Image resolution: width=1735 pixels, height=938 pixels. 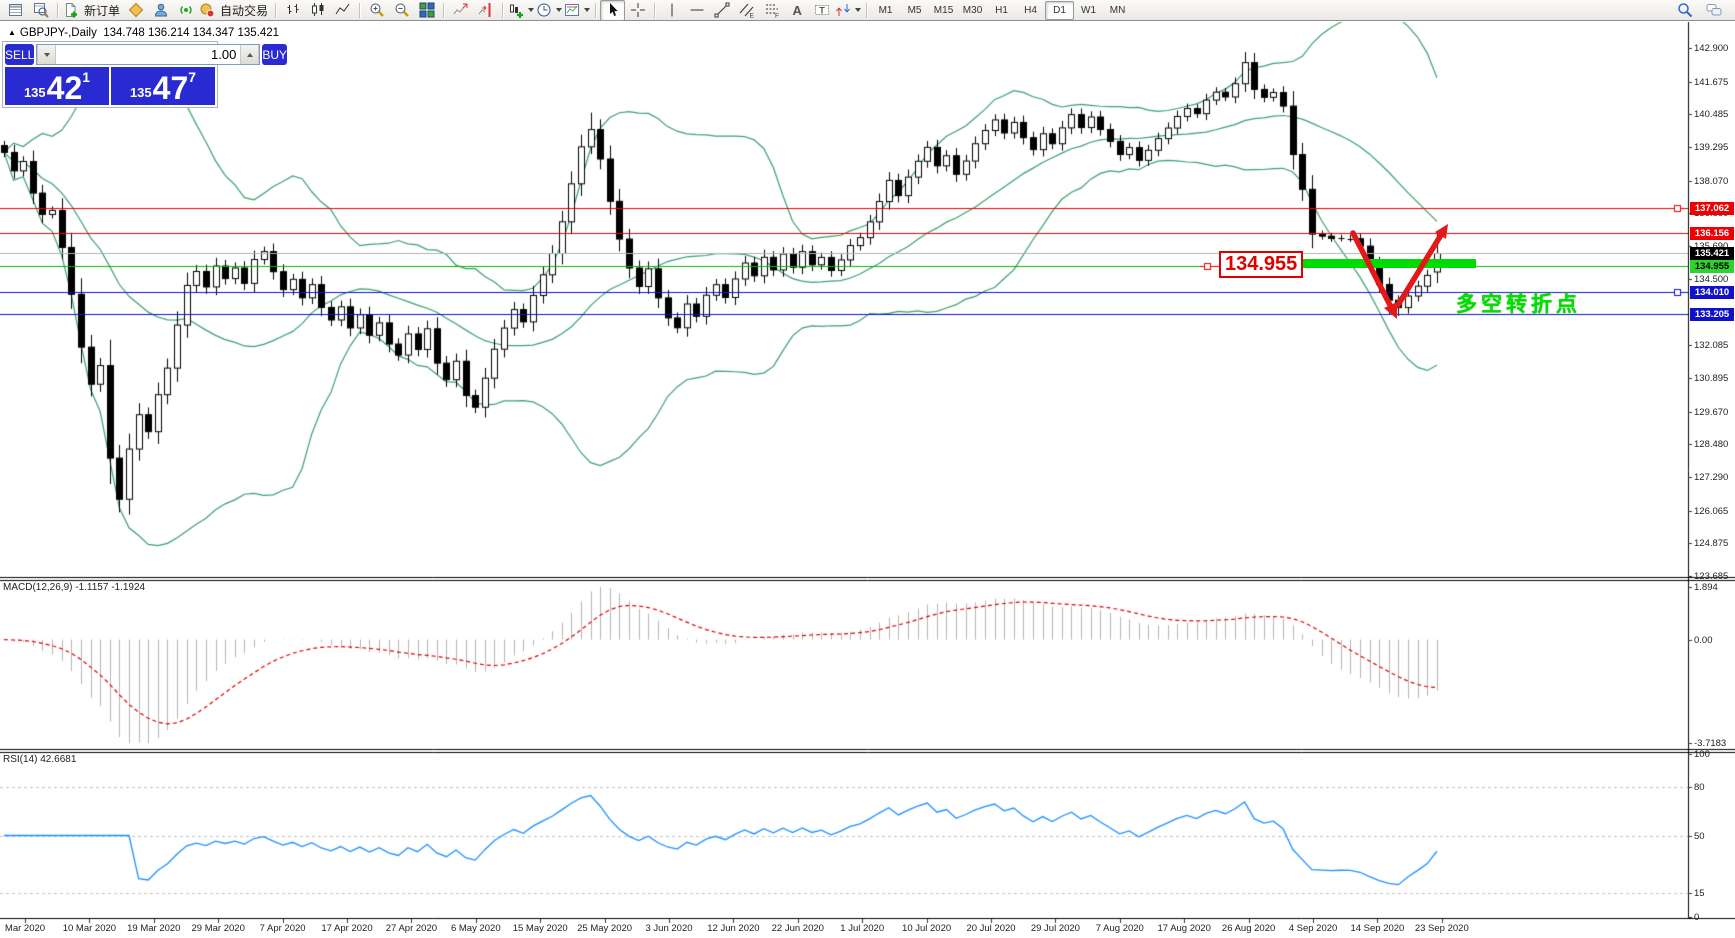 I want to click on templates-icon, so click(x=572, y=10).